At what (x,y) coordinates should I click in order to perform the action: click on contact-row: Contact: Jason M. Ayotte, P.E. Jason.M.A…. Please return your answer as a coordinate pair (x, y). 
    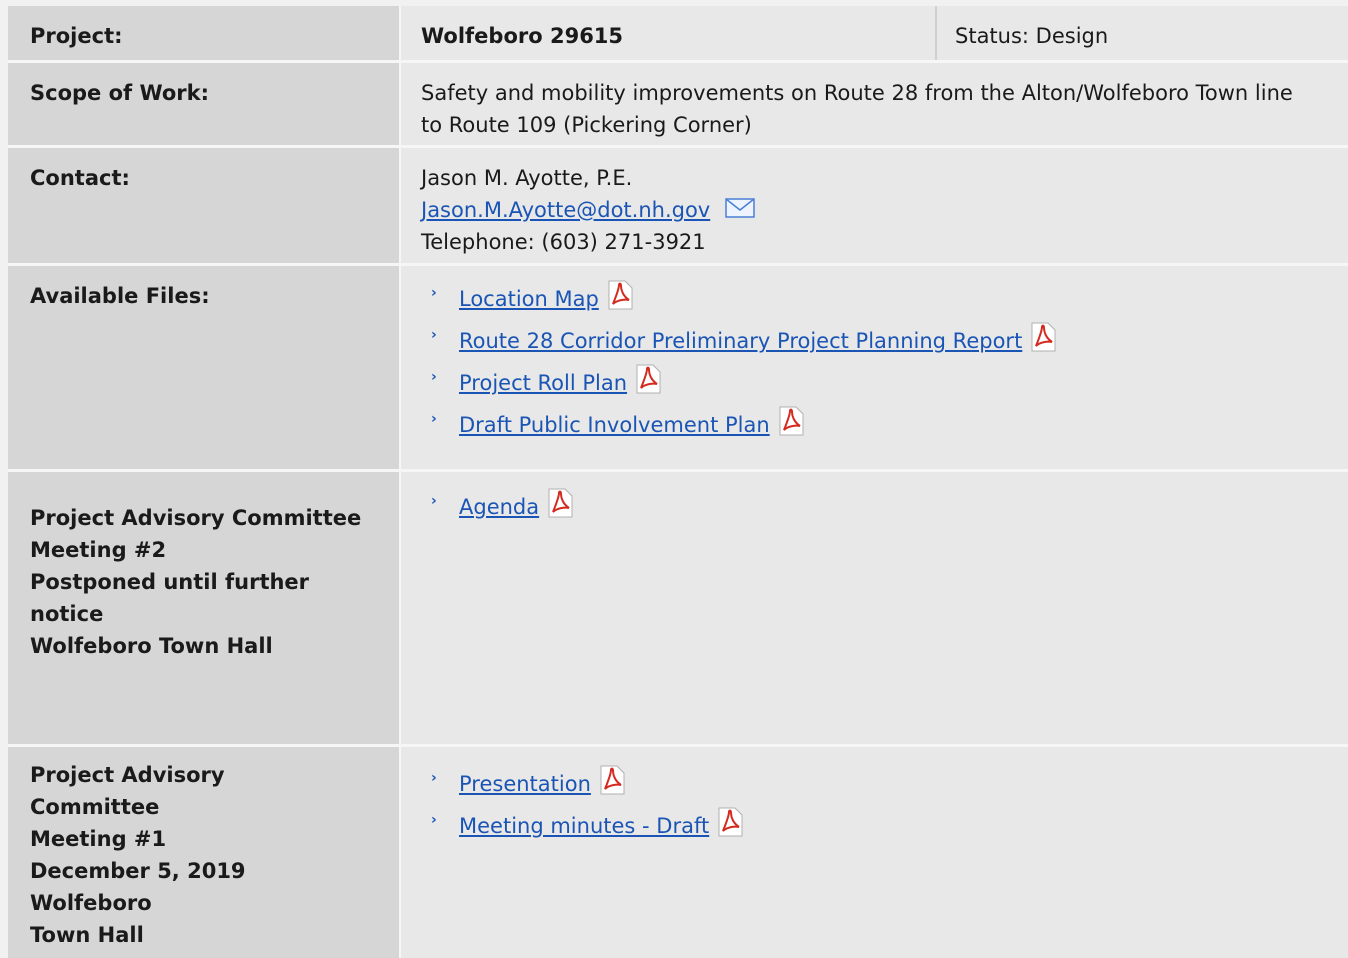
    Looking at the image, I should click on (678, 205).